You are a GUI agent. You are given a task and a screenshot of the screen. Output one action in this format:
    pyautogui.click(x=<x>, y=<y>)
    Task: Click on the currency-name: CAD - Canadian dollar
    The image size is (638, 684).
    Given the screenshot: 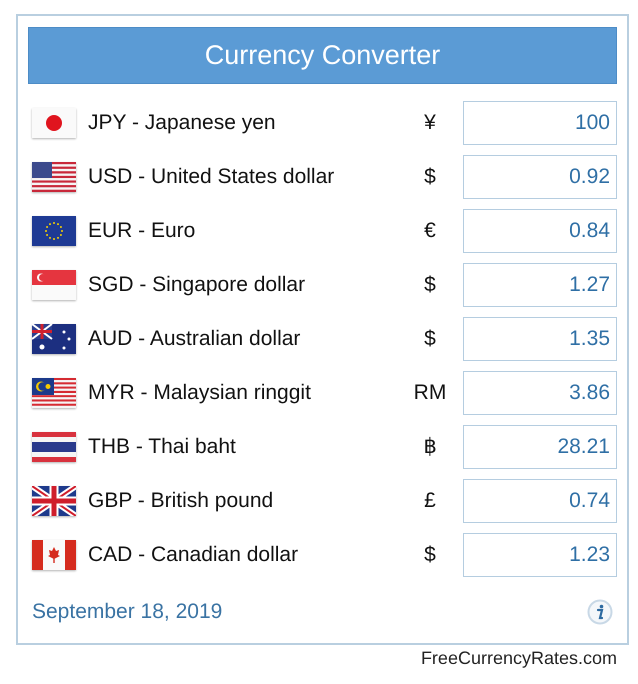 What is the action you would take?
    pyautogui.click(x=194, y=555)
    